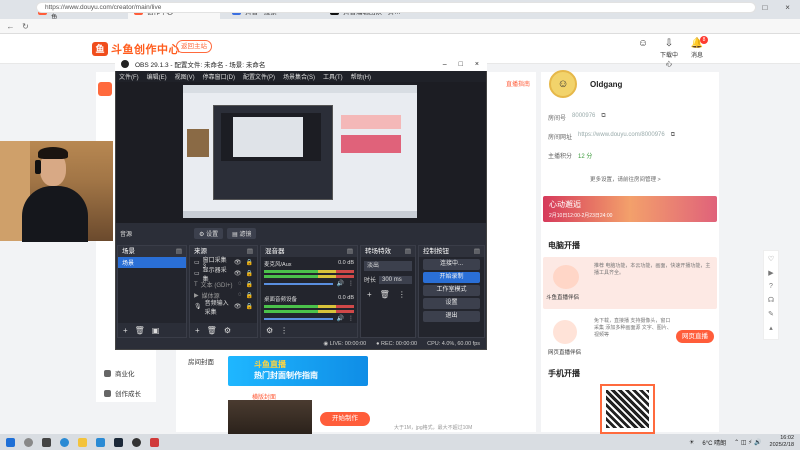 Image resolution: width=800 pixels, height=450 pixels. What do you see at coordinates (771, 286) in the screenshot?
I see `help-icon: ?` at bounding box center [771, 286].